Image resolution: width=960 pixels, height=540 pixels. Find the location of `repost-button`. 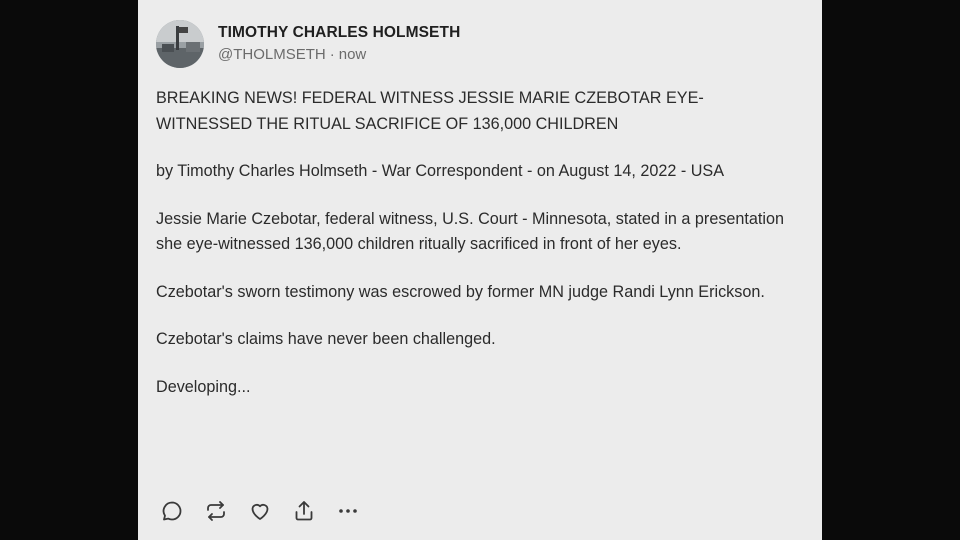

repost-button is located at coordinates (216, 511).